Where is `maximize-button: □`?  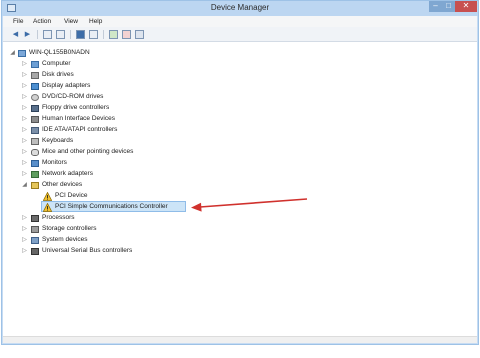
maximize-button: □ is located at coordinates (448, 6).